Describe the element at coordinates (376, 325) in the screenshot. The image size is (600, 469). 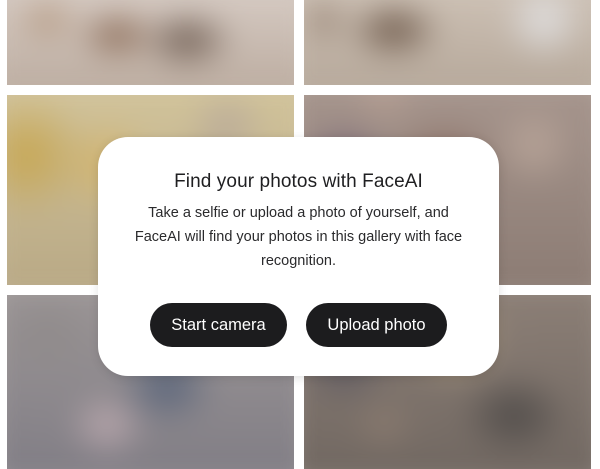
I see `upload-photo-button: Upload photo` at that location.